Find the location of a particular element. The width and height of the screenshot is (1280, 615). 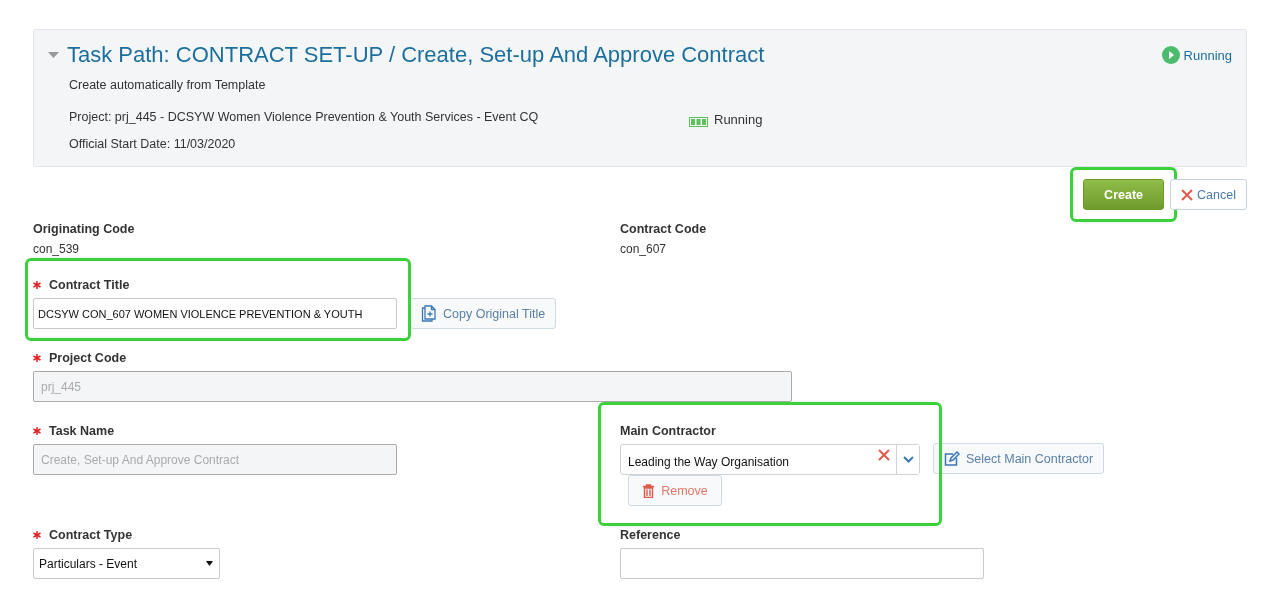

clear-icon is located at coordinates (884, 455).